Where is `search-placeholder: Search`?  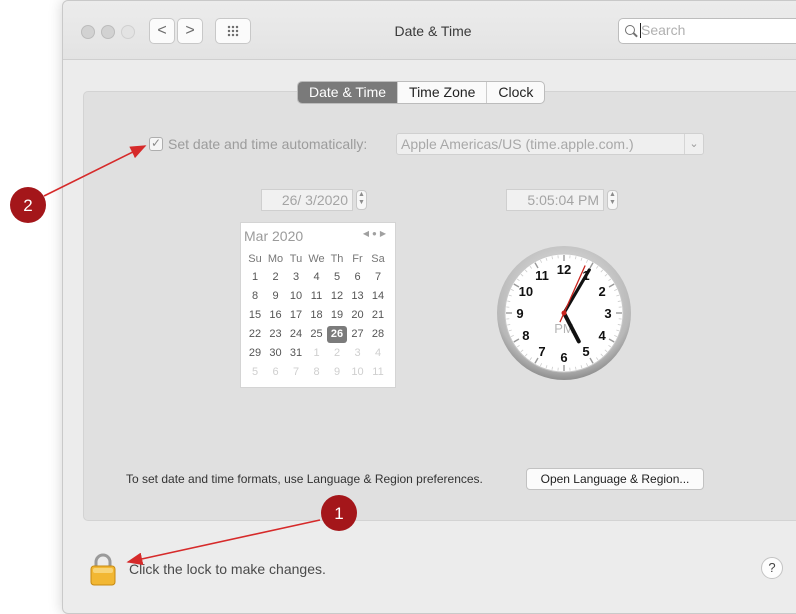
search-placeholder: Search is located at coordinates (663, 30).